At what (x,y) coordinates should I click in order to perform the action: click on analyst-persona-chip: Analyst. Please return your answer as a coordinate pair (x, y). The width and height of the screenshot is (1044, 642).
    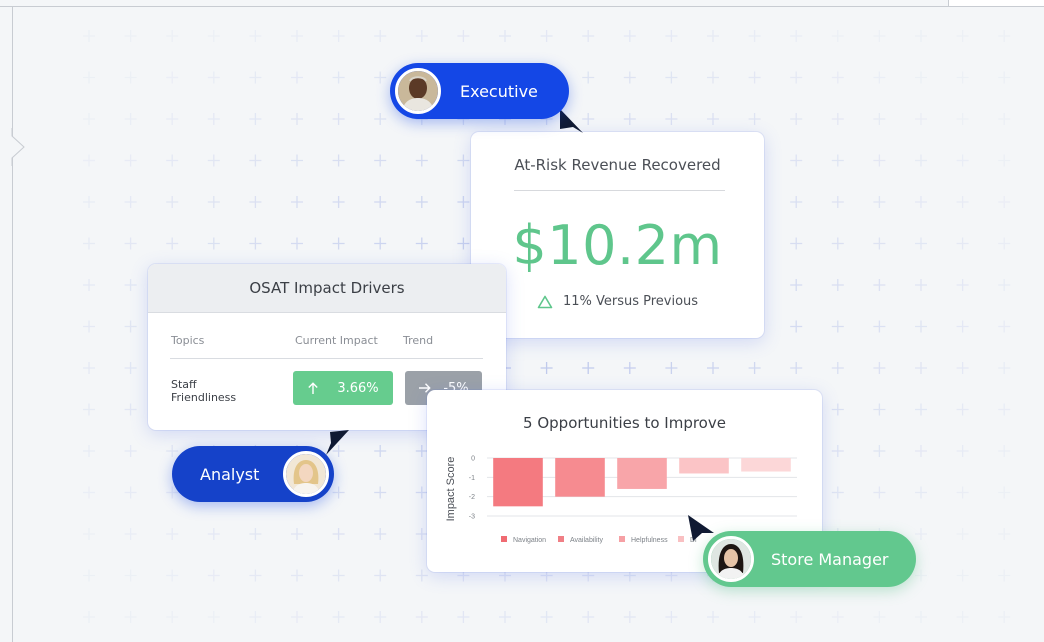
    Looking at the image, I should click on (253, 474).